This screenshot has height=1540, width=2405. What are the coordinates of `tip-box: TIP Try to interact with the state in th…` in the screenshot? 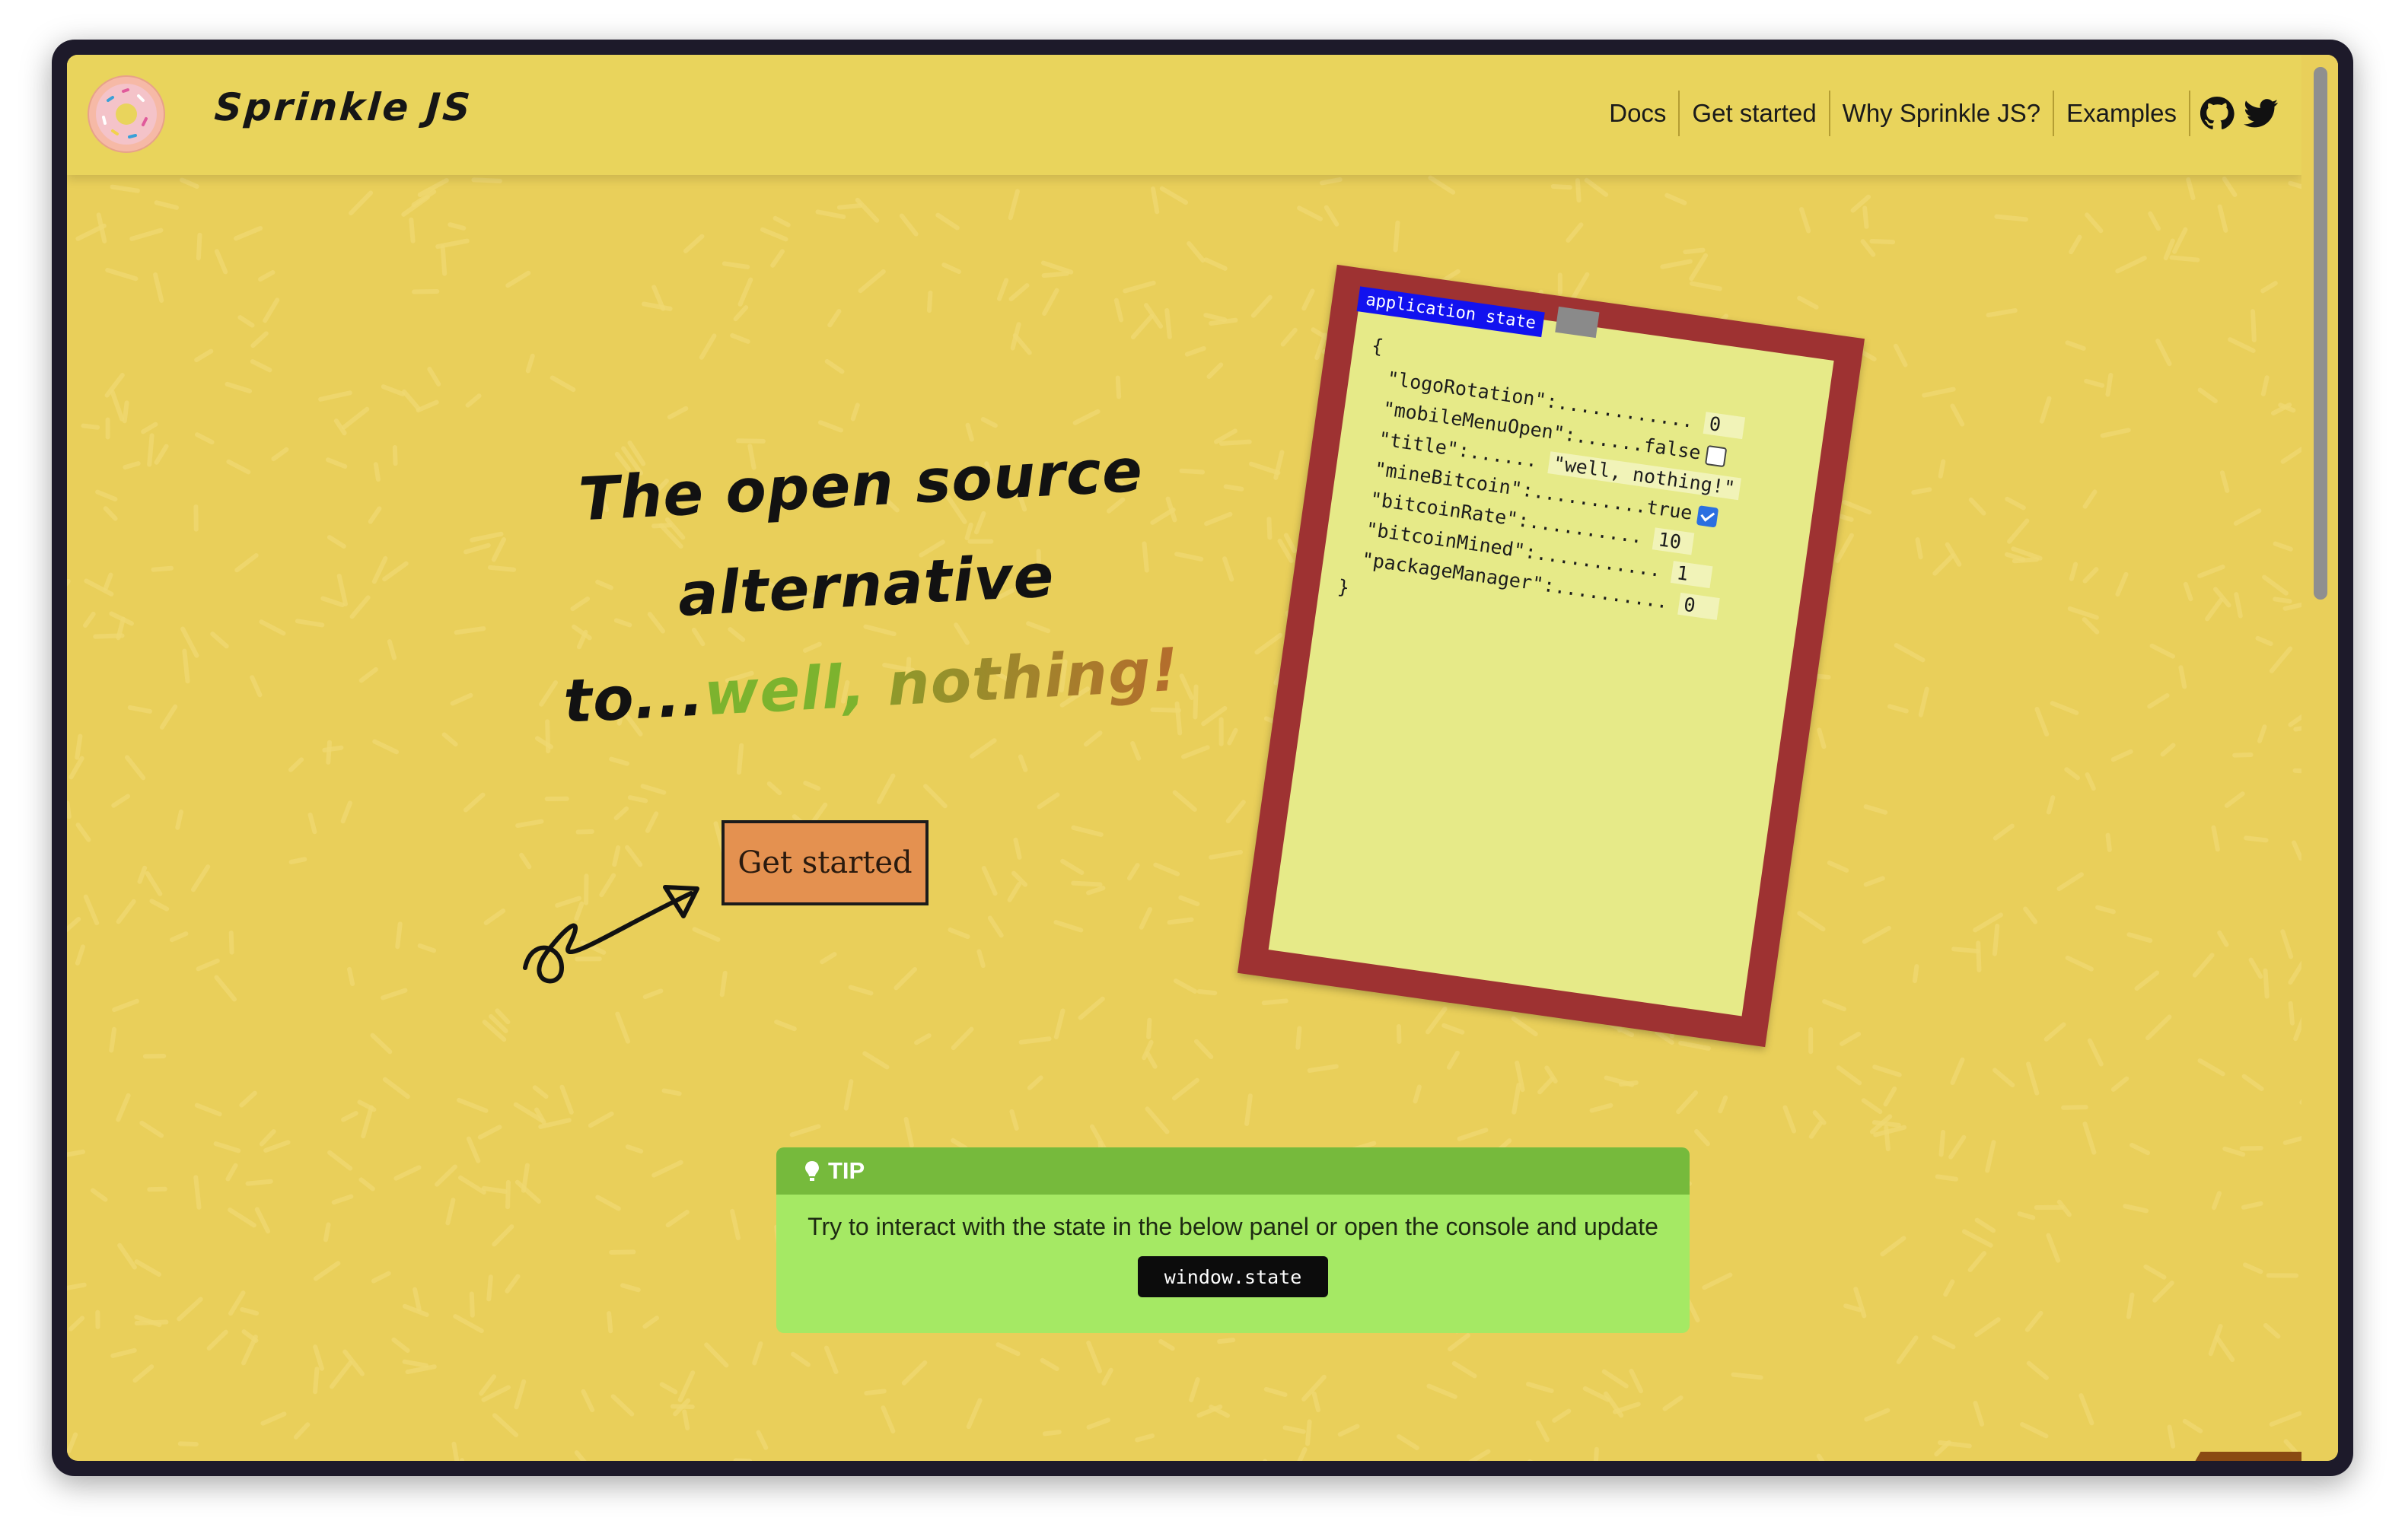 It's located at (1233, 1240).